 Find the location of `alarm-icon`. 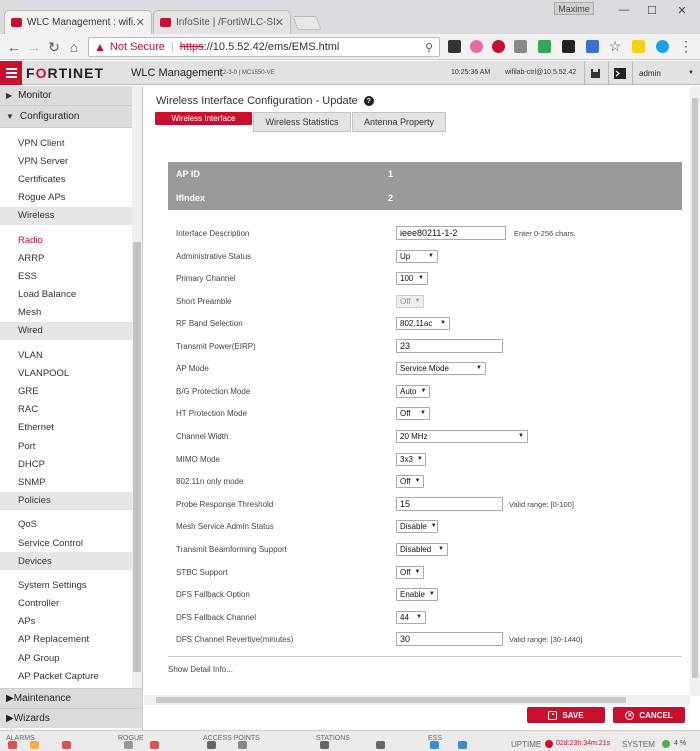

alarm-icon is located at coordinates (12, 745).